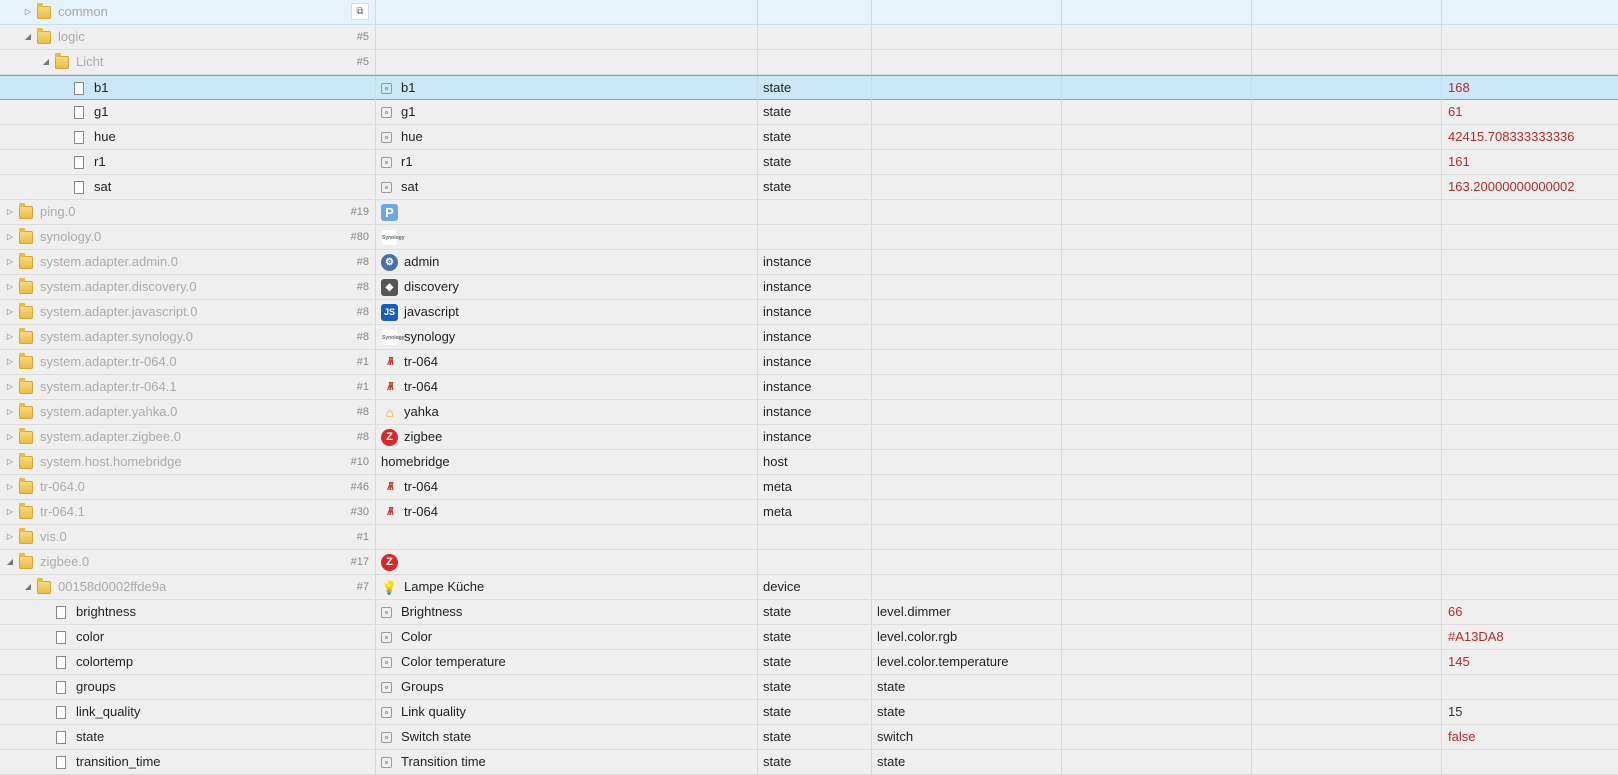 This screenshot has height=775, width=1618. What do you see at coordinates (108, 386) in the screenshot?
I see `object-id: system.adapter.tr-064.1` at bounding box center [108, 386].